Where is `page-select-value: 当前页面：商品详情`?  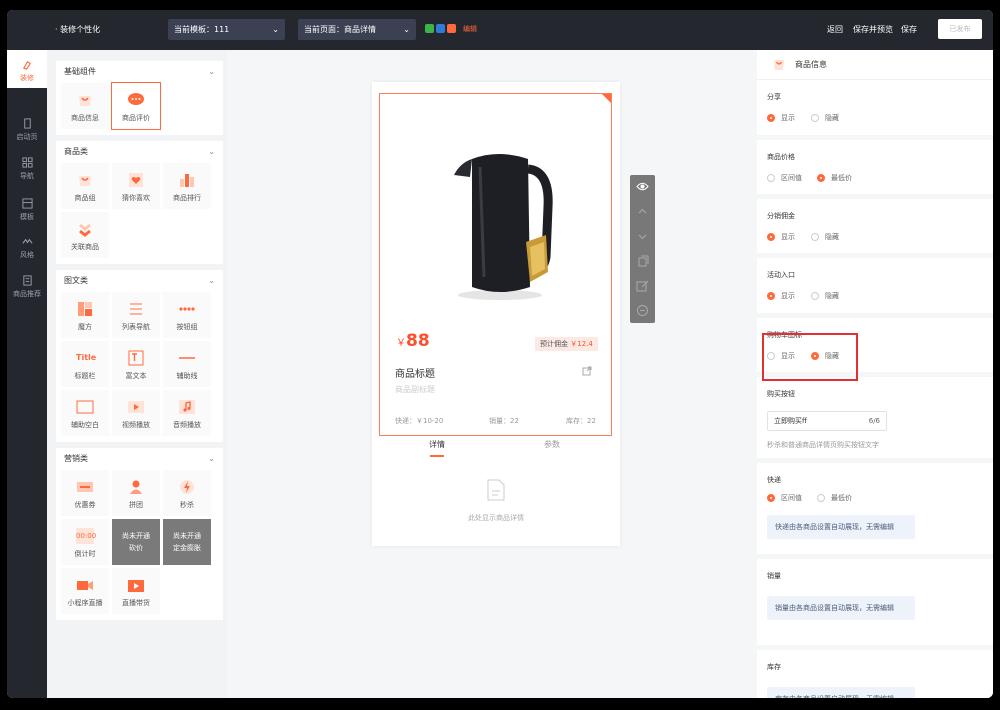 page-select-value: 当前页面：商品详情 is located at coordinates (340, 29).